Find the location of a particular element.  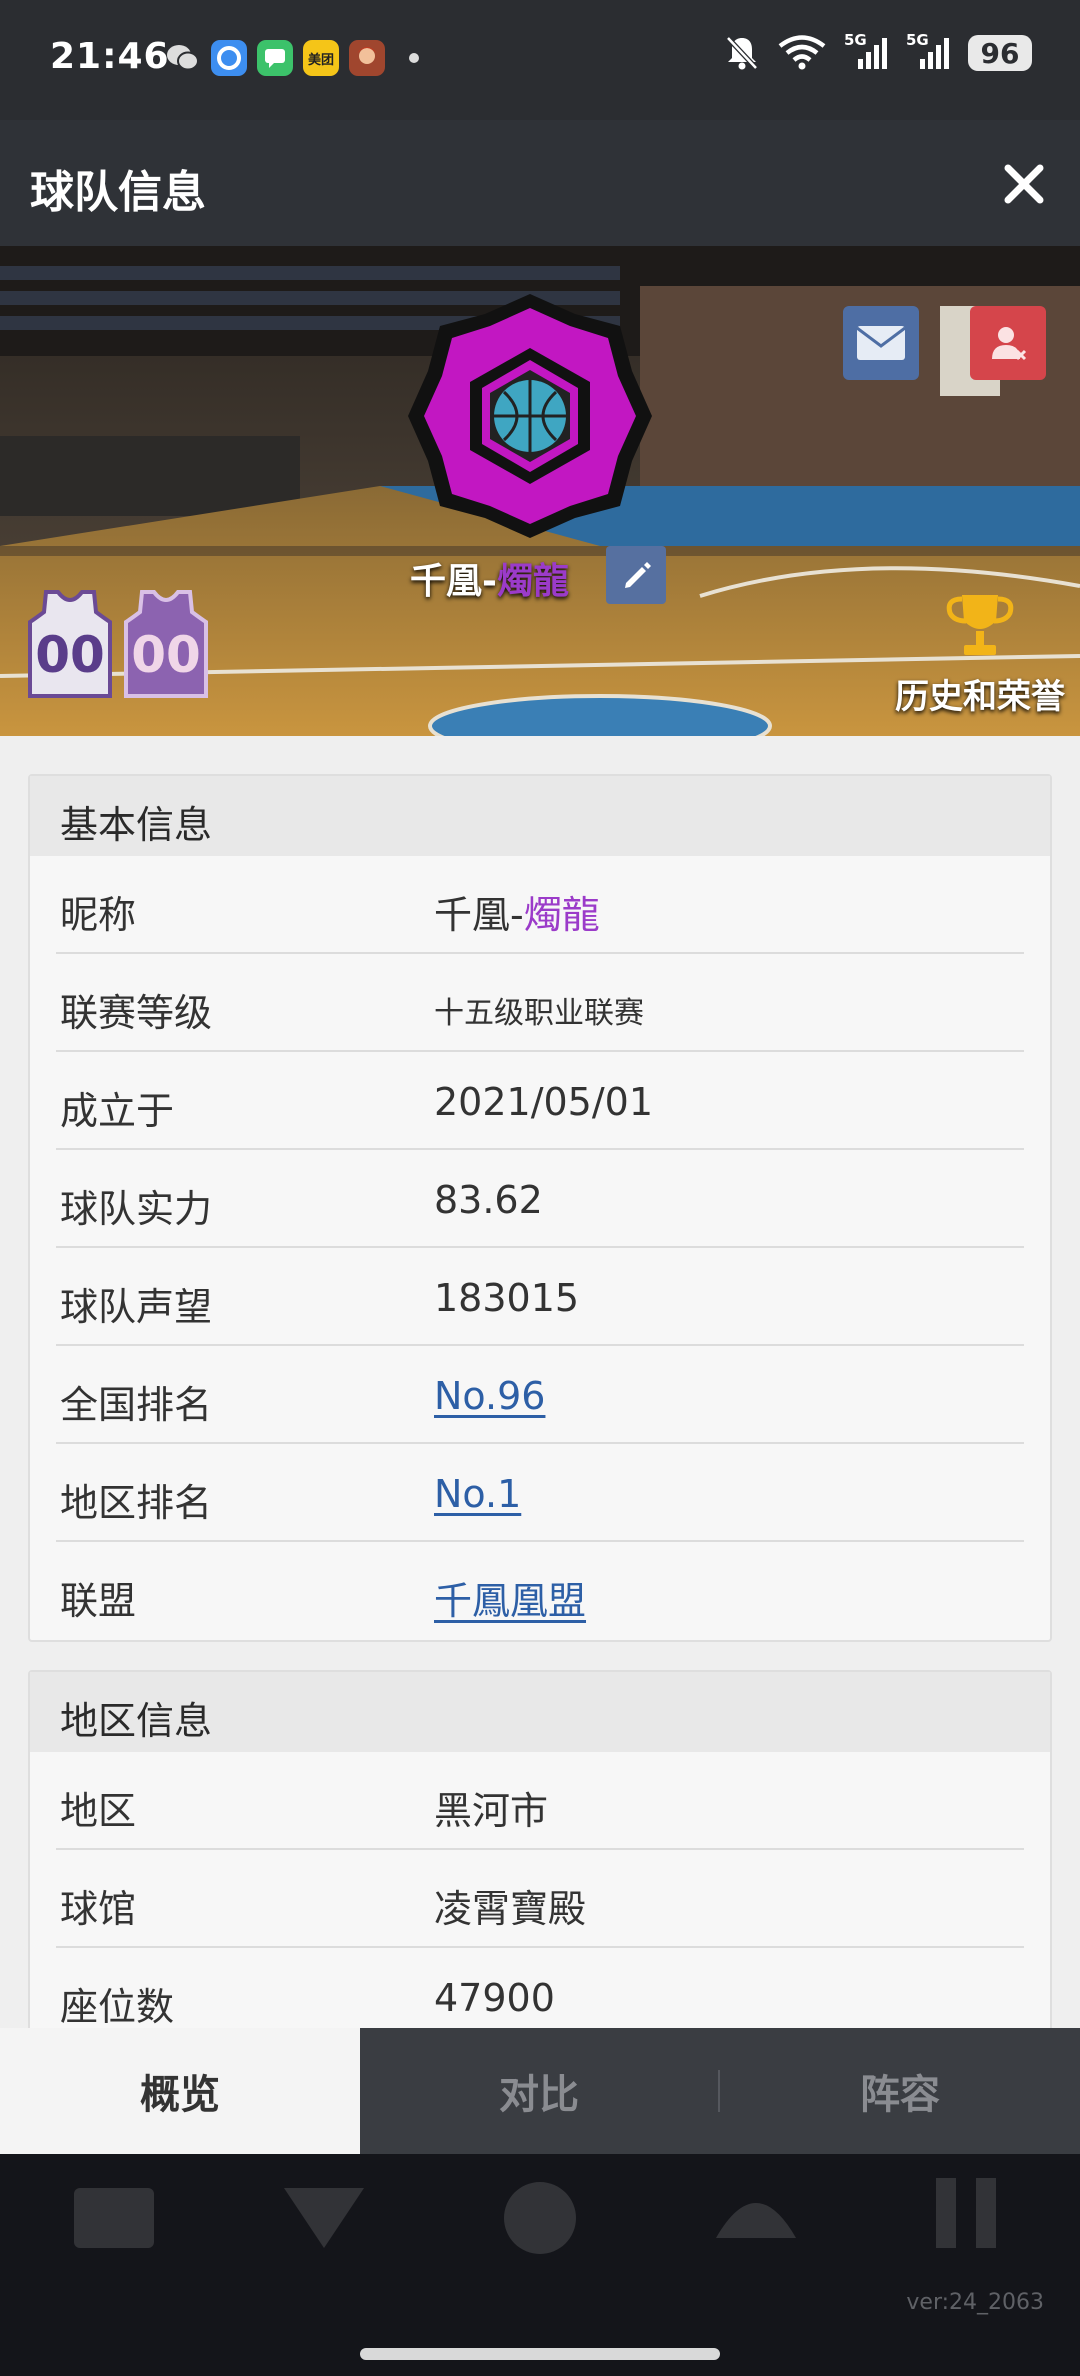

basic-info-title: 基本信息 is located at coordinates (540, 816).